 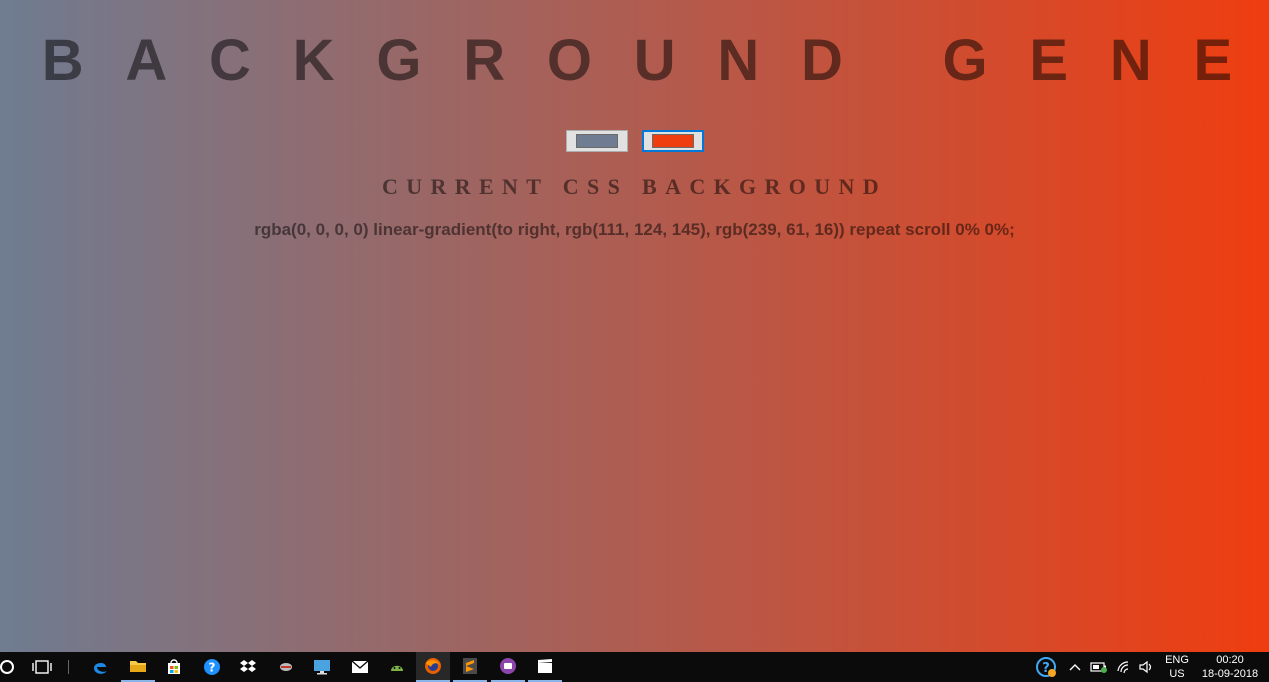 I want to click on taskbar-divider, so click(x=68, y=667).